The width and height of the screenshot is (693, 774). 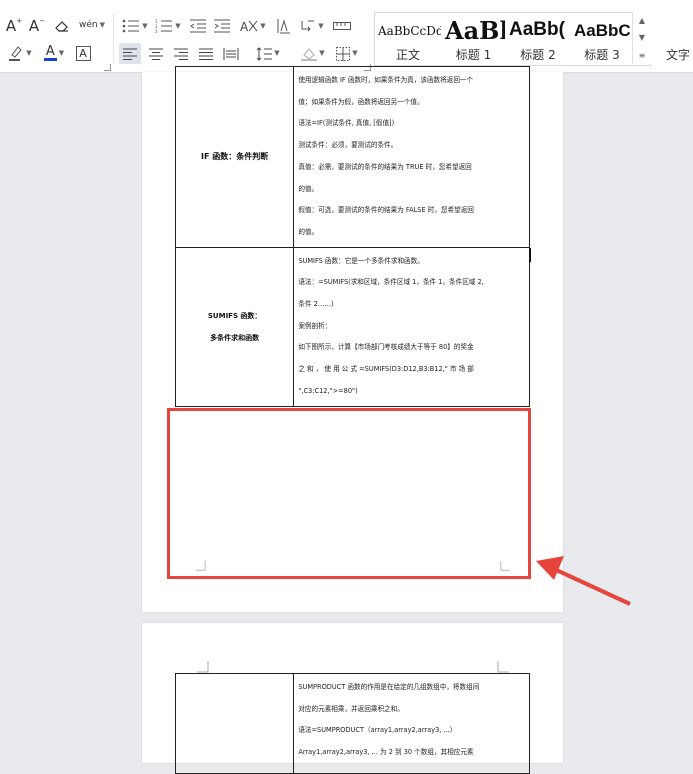 I want to click on chevron-up-icon: ▲, so click(x=642, y=20).